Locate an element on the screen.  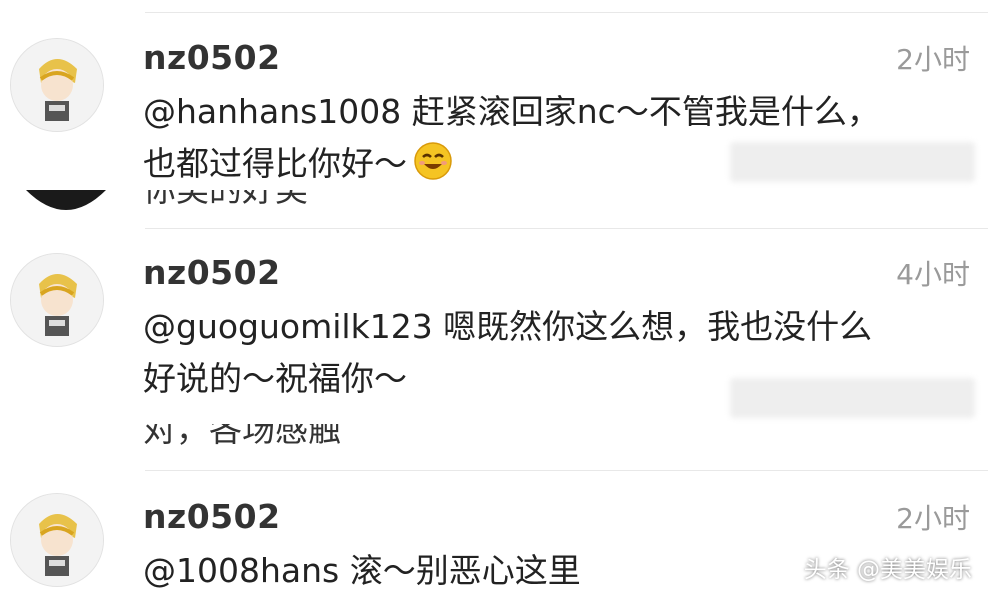
cut-off-text-content: 你美的好美 is located at coordinates (225, 200).